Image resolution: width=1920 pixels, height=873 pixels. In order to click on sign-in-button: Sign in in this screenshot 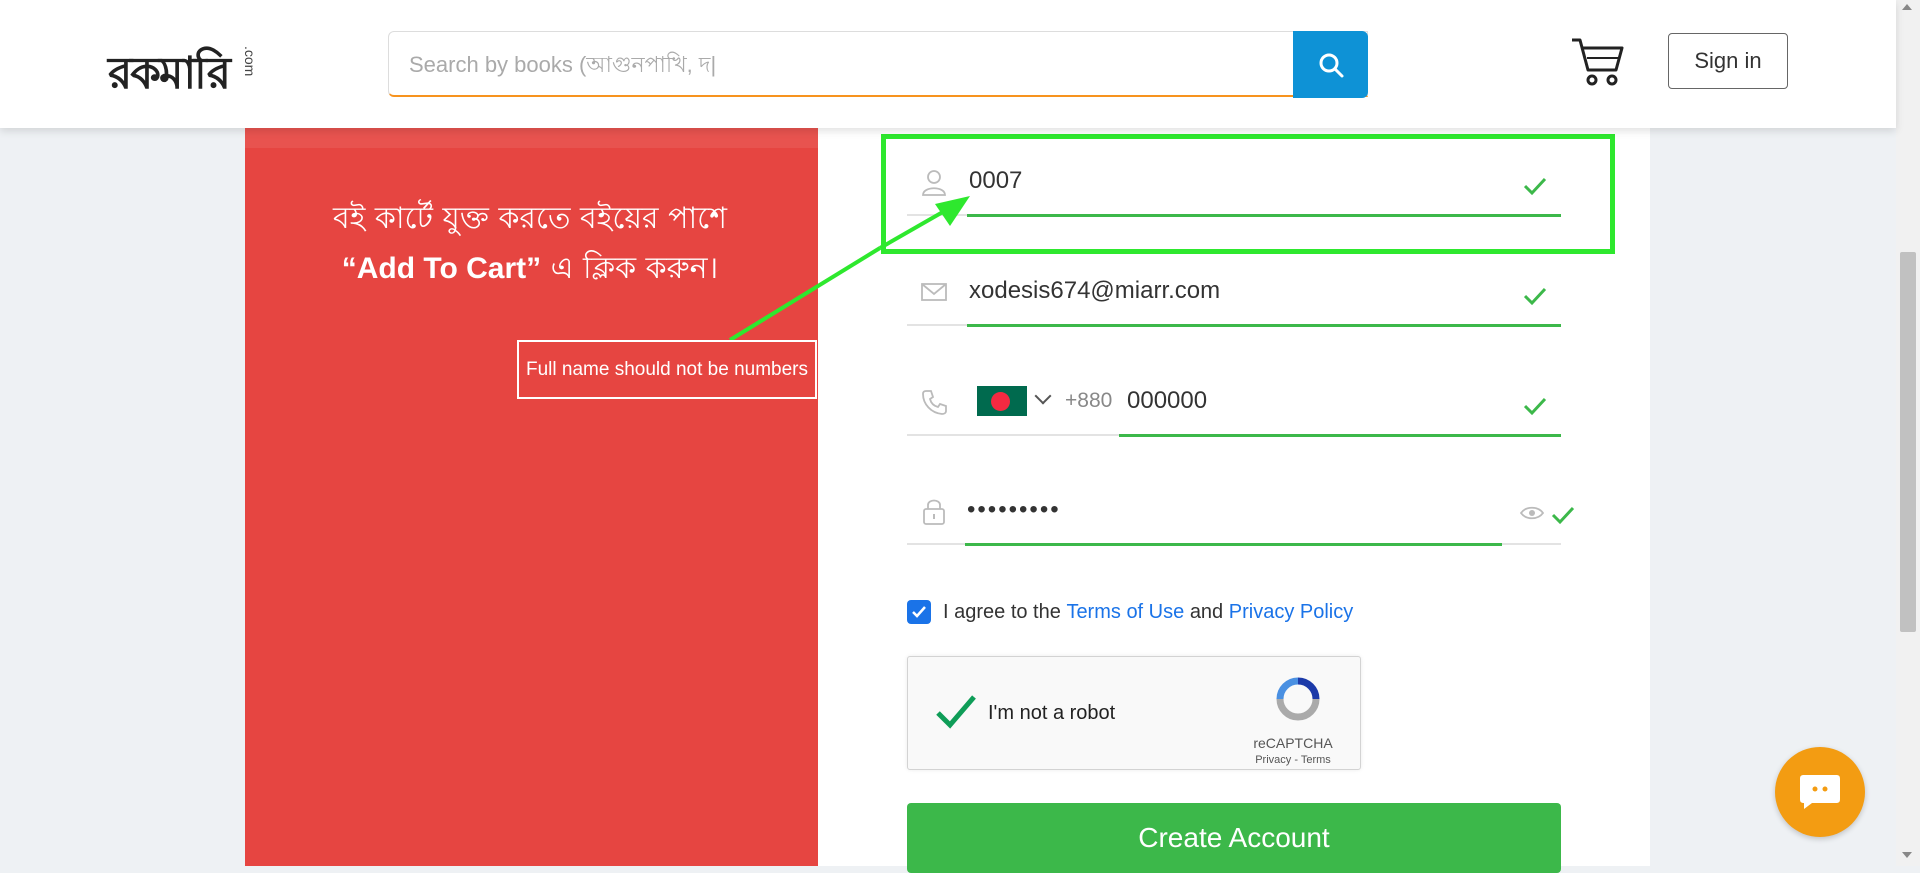, I will do `click(1728, 61)`.